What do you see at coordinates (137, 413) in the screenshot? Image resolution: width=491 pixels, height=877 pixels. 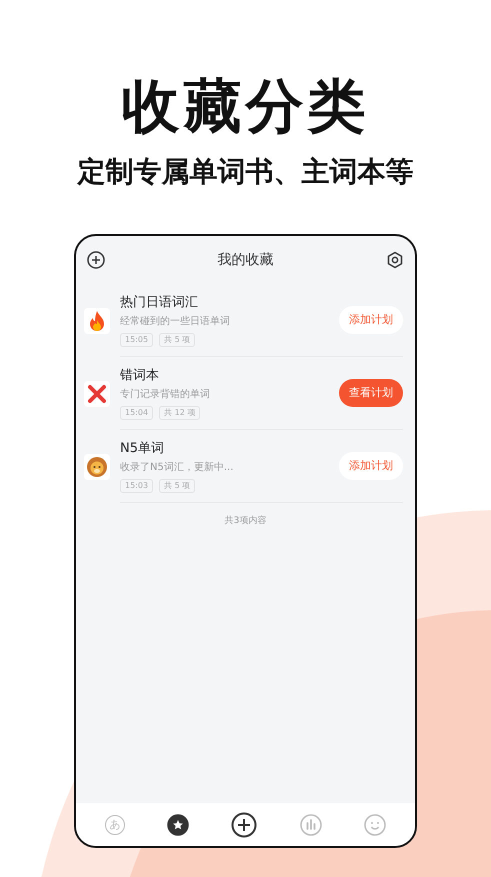 I see `time-tag: 15:04` at bounding box center [137, 413].